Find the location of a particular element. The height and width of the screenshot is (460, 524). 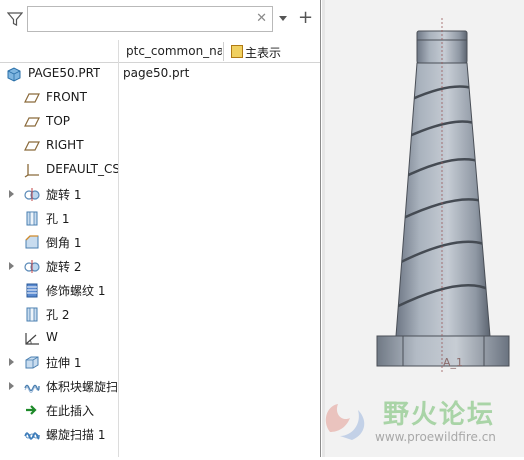

column-header-main-label: 主表示 is located at coordinates (263, 53).